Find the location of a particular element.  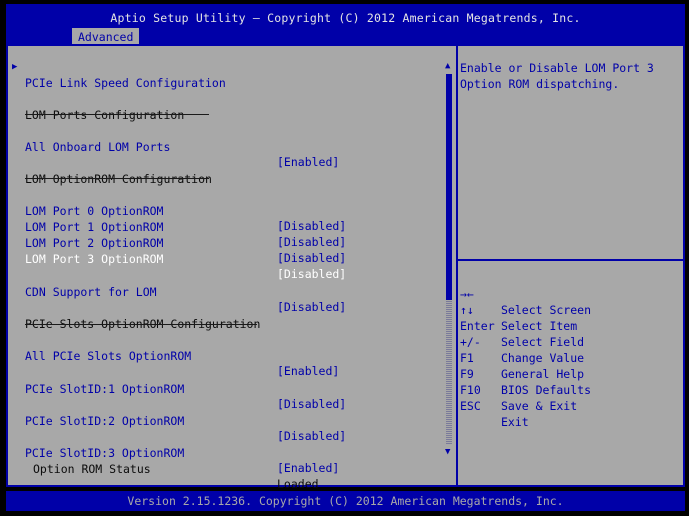

key-hint-desc: Exit is located at coordinates (515, 422).